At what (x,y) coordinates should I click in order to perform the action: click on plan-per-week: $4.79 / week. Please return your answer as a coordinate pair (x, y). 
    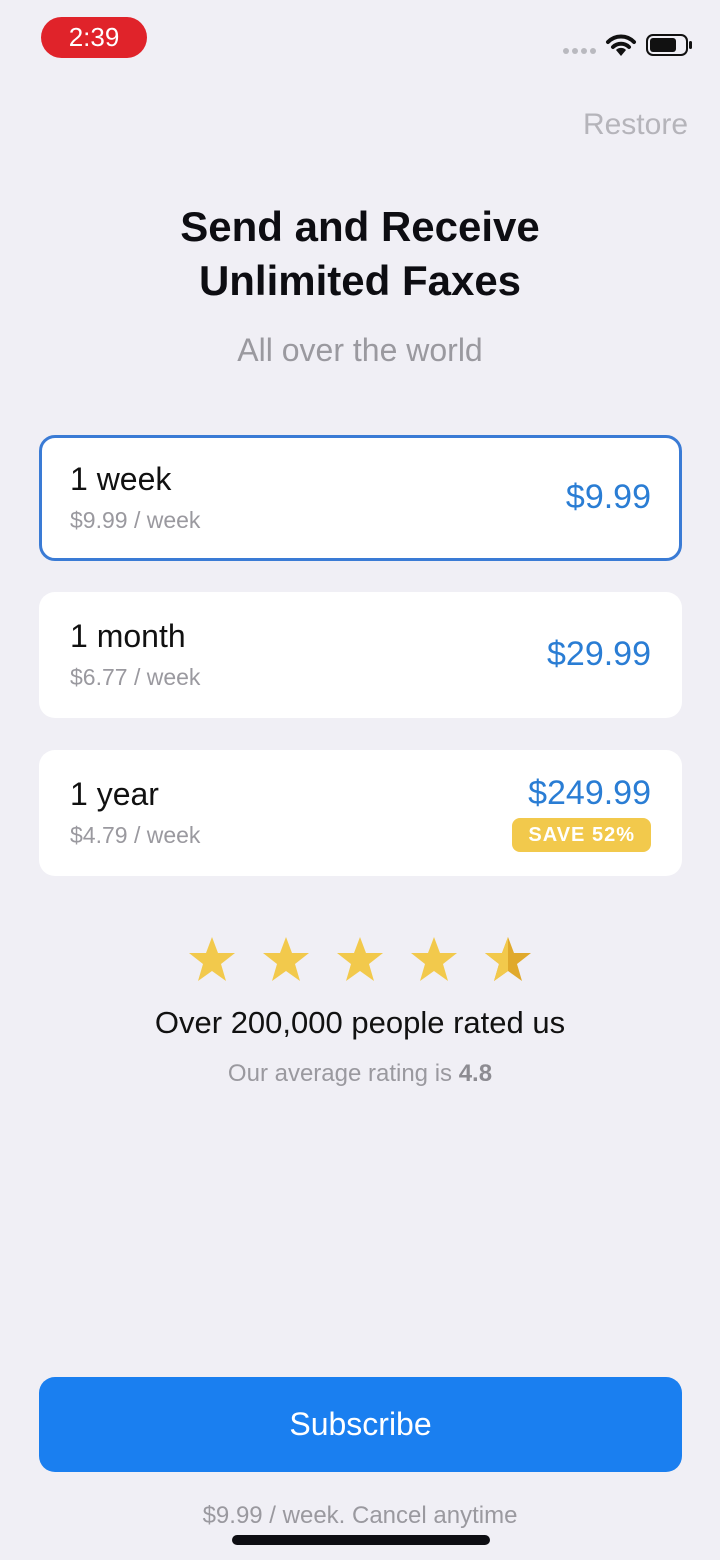
    Looking at the image, I should click on (135, 835).